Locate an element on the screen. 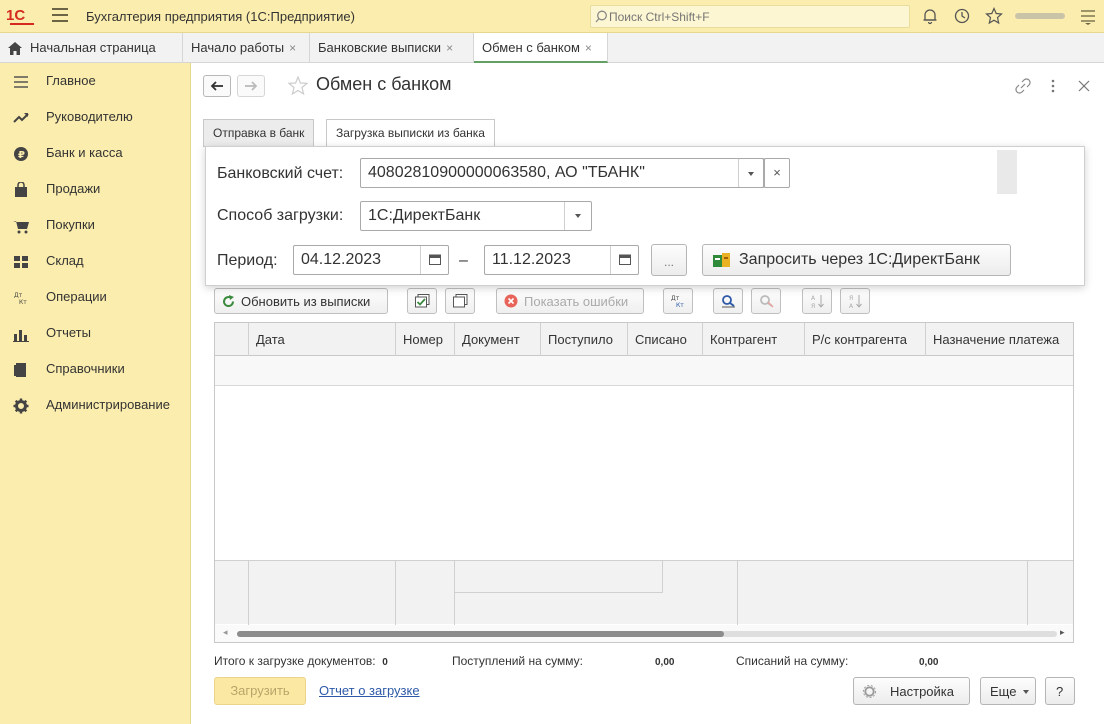  favorites-star-icon is located at coordinates (994, 16).